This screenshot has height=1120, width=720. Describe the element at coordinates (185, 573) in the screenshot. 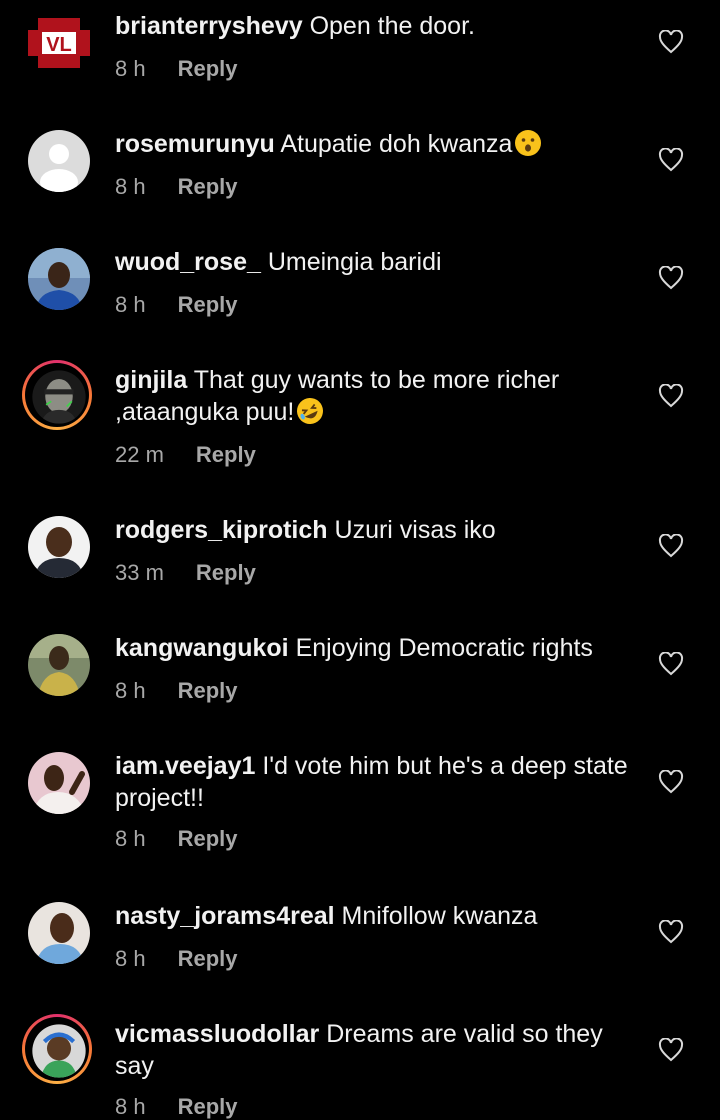

I see `comment-meta: 33 m Reply` at that location.